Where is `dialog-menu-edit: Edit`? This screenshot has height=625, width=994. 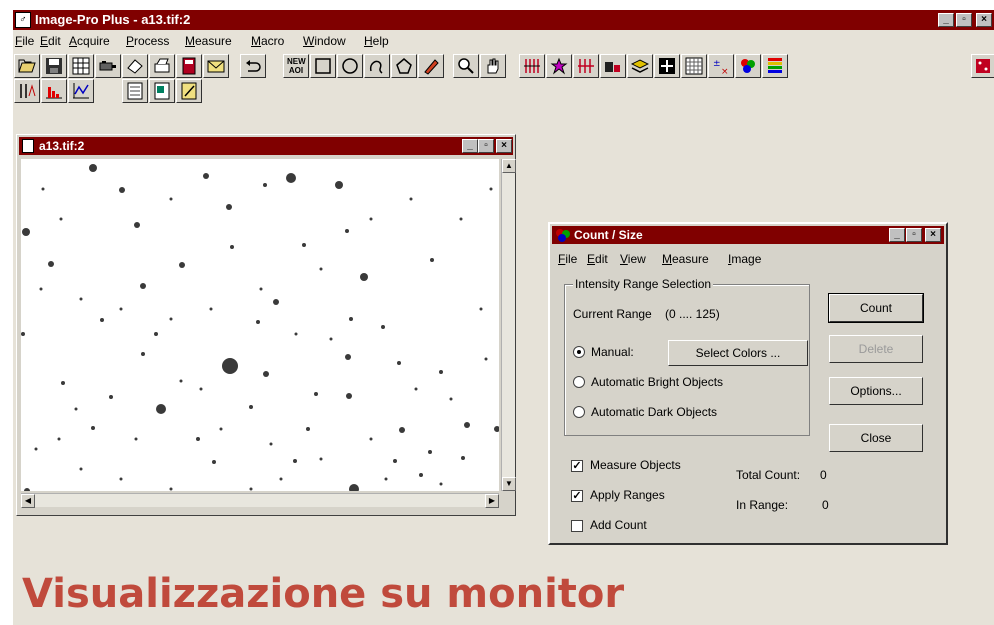
dialog-menu-edit: Edit is located at coordinates (597, 259).